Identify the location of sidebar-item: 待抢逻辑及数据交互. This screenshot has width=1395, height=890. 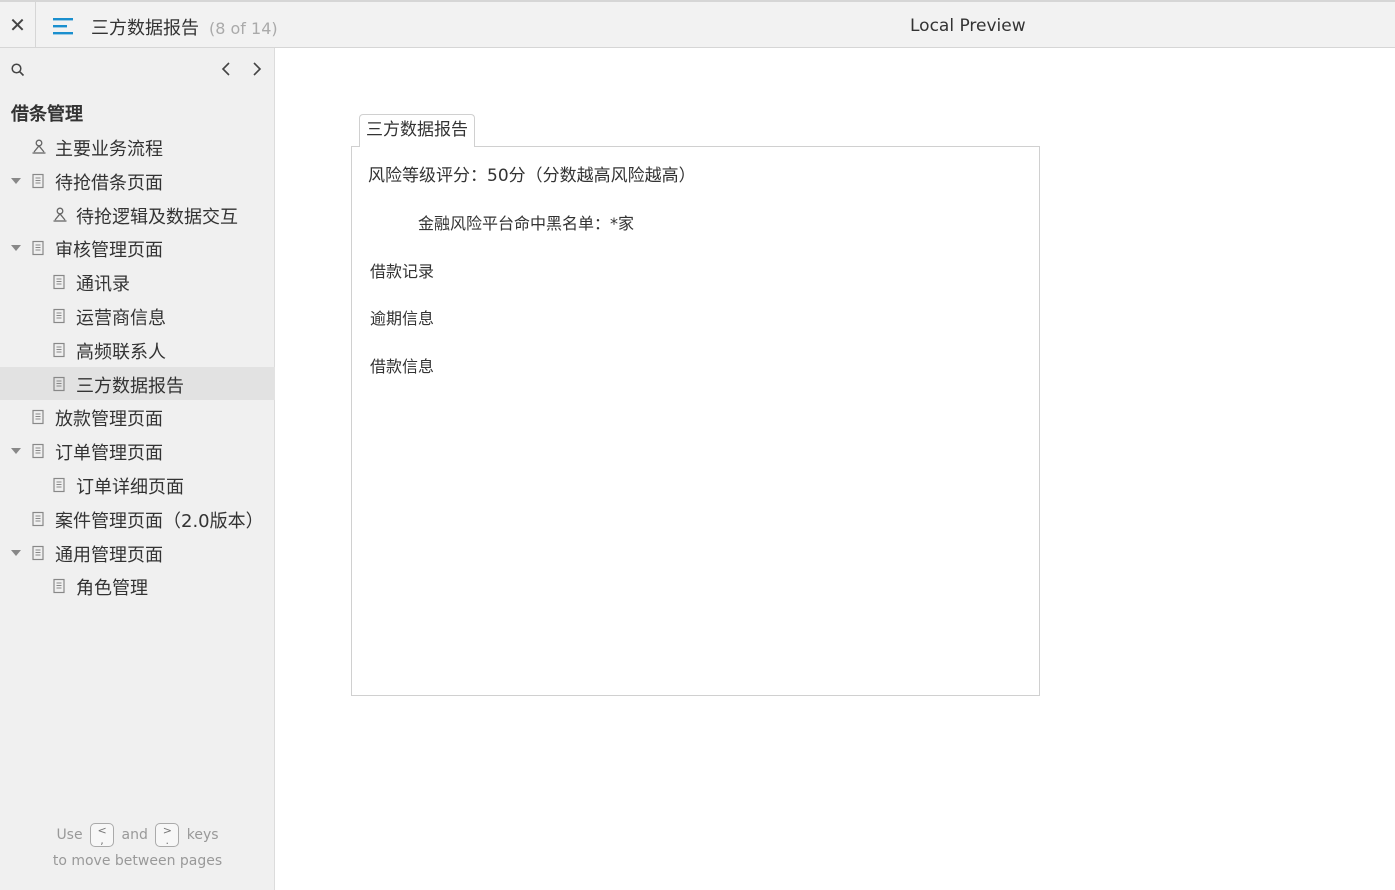
(137, 215).